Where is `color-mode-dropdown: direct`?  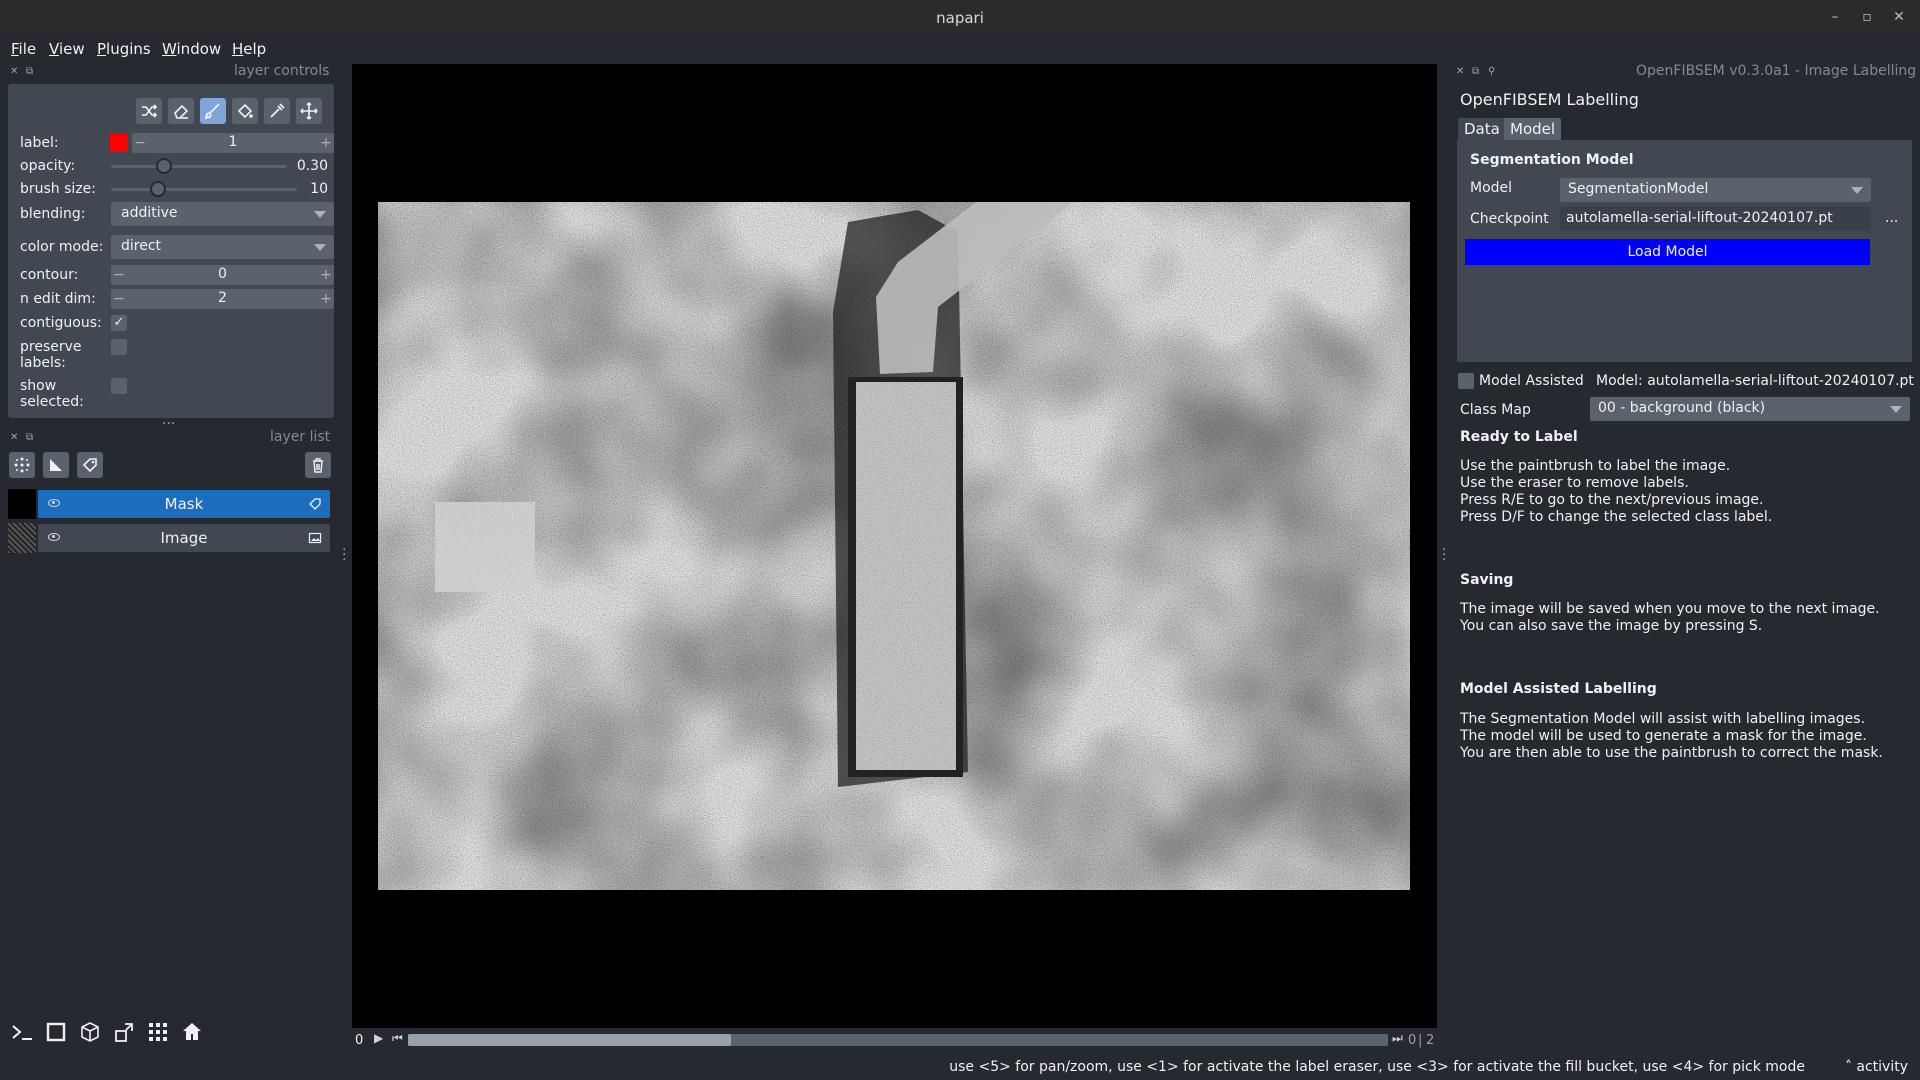
color-mode-dropdown: direct is located at coordinates (222, 247).